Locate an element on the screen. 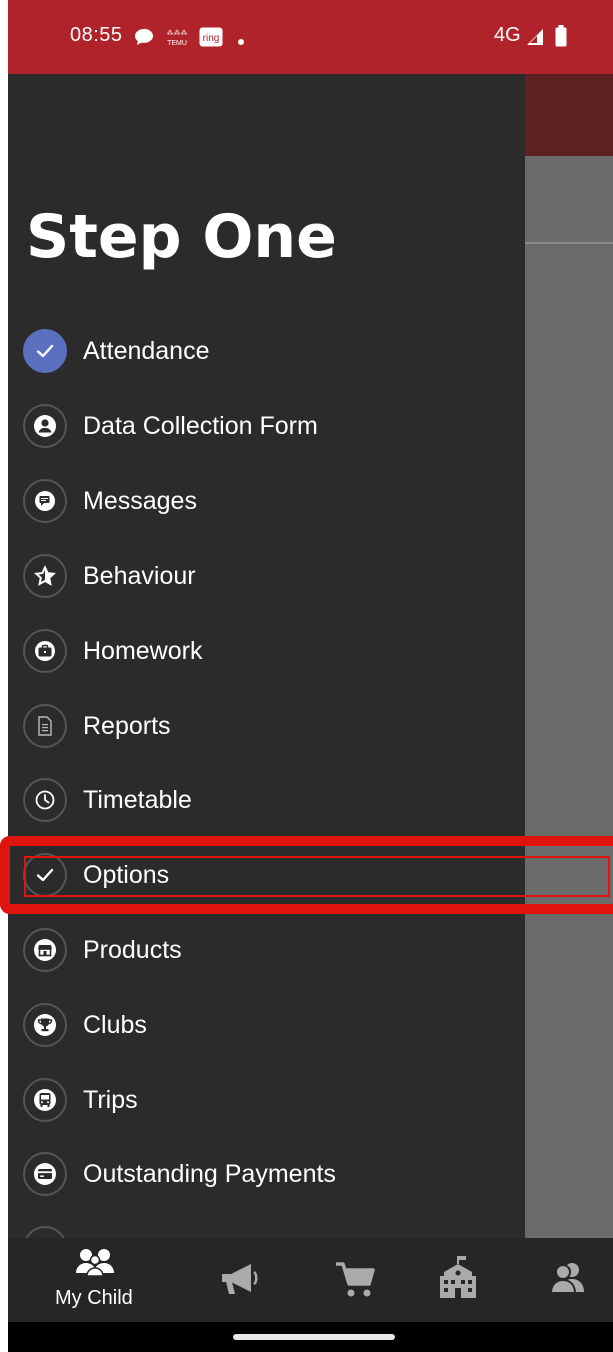  menu-item-timetable: Timetable is located at coordinates (266, 801).